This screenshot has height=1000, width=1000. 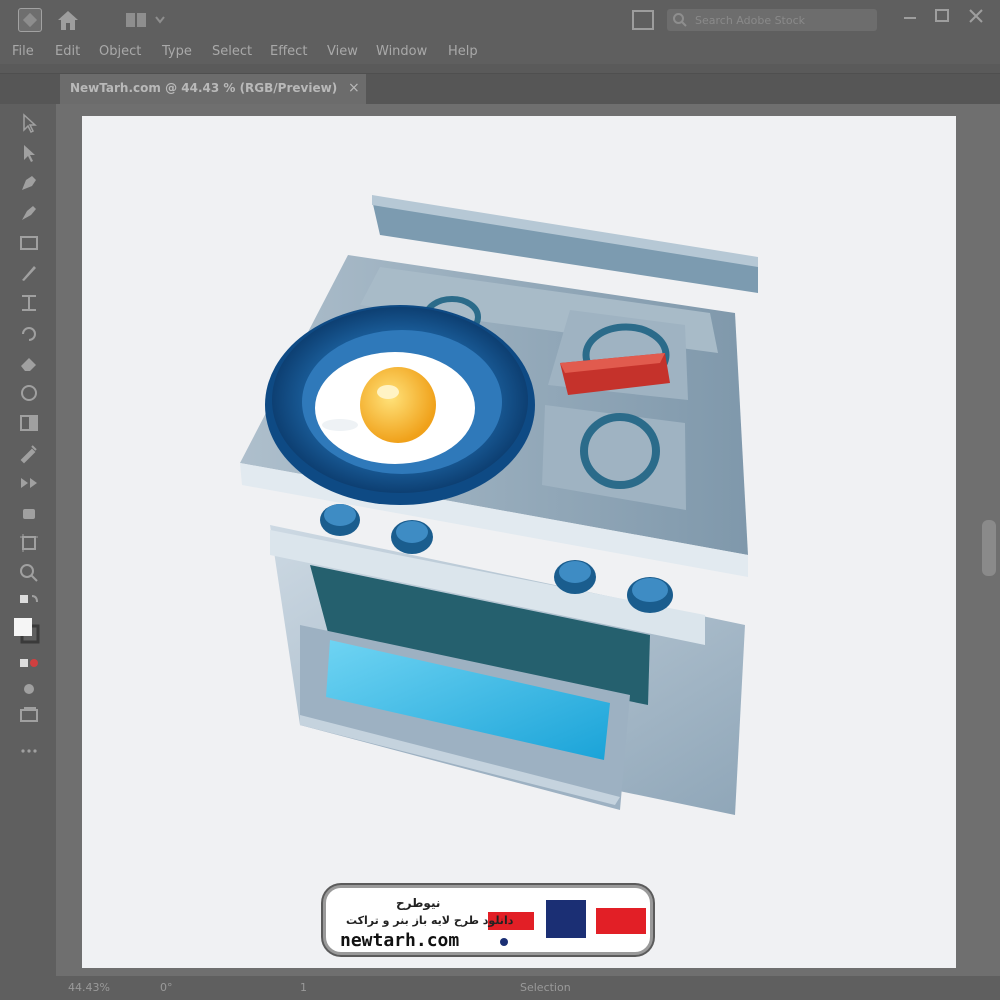 I want to click on menu-edit: Edit, so click(x=67, y=51).